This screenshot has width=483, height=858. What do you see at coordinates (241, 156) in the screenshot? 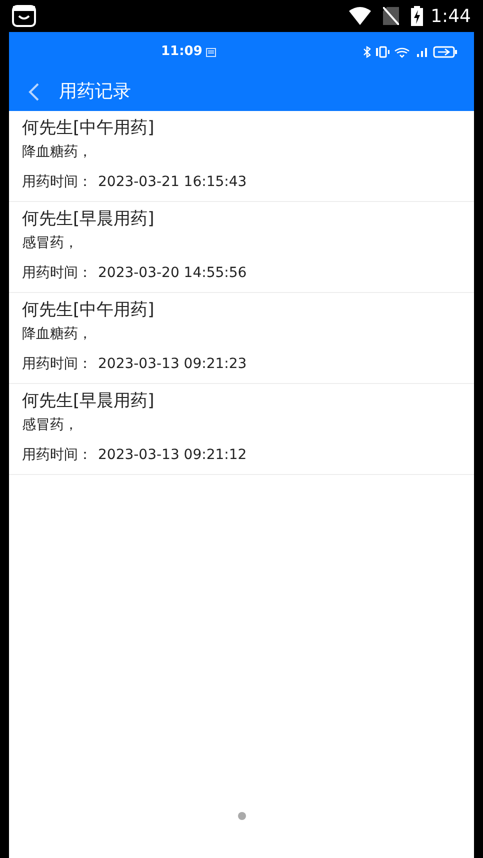
I see `record-item: 何先生[中午用药] 降血糖药， 用药时间： 2023-03-21 16:15:43` at bounding box center [241, 156].